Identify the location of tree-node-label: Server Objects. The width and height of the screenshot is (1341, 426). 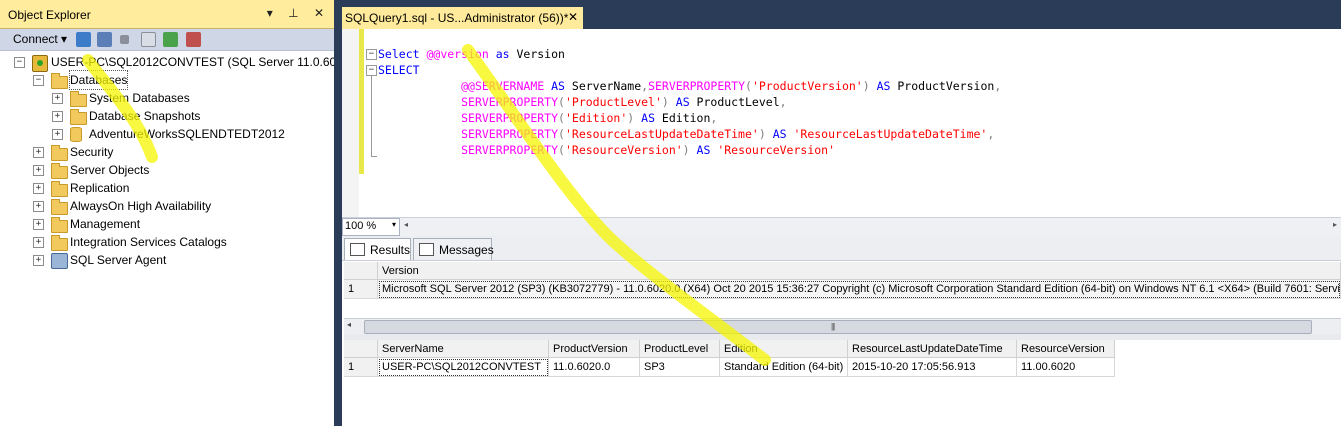
(109, 170).